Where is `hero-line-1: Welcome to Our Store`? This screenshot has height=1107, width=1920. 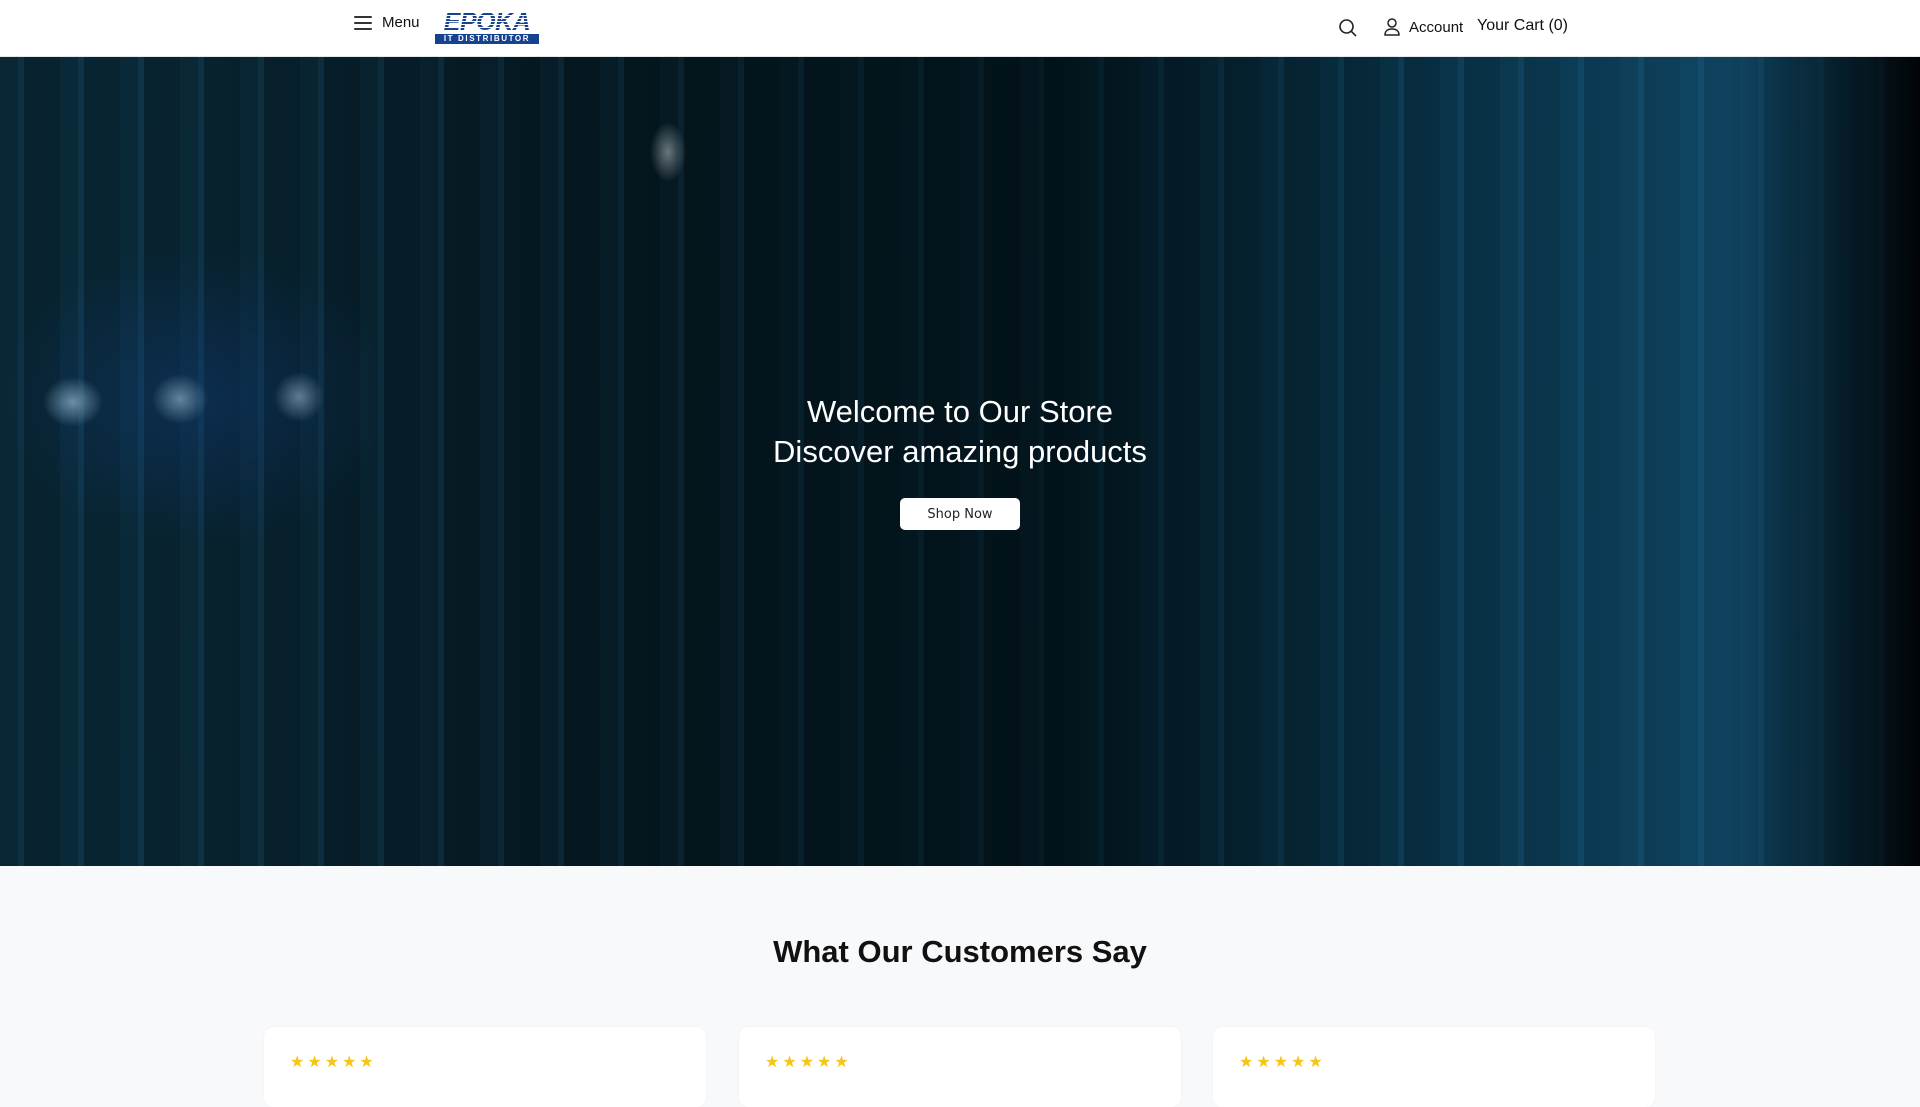 hero-line-1: Welcome to Our Store is located at coordinates (960, 411).